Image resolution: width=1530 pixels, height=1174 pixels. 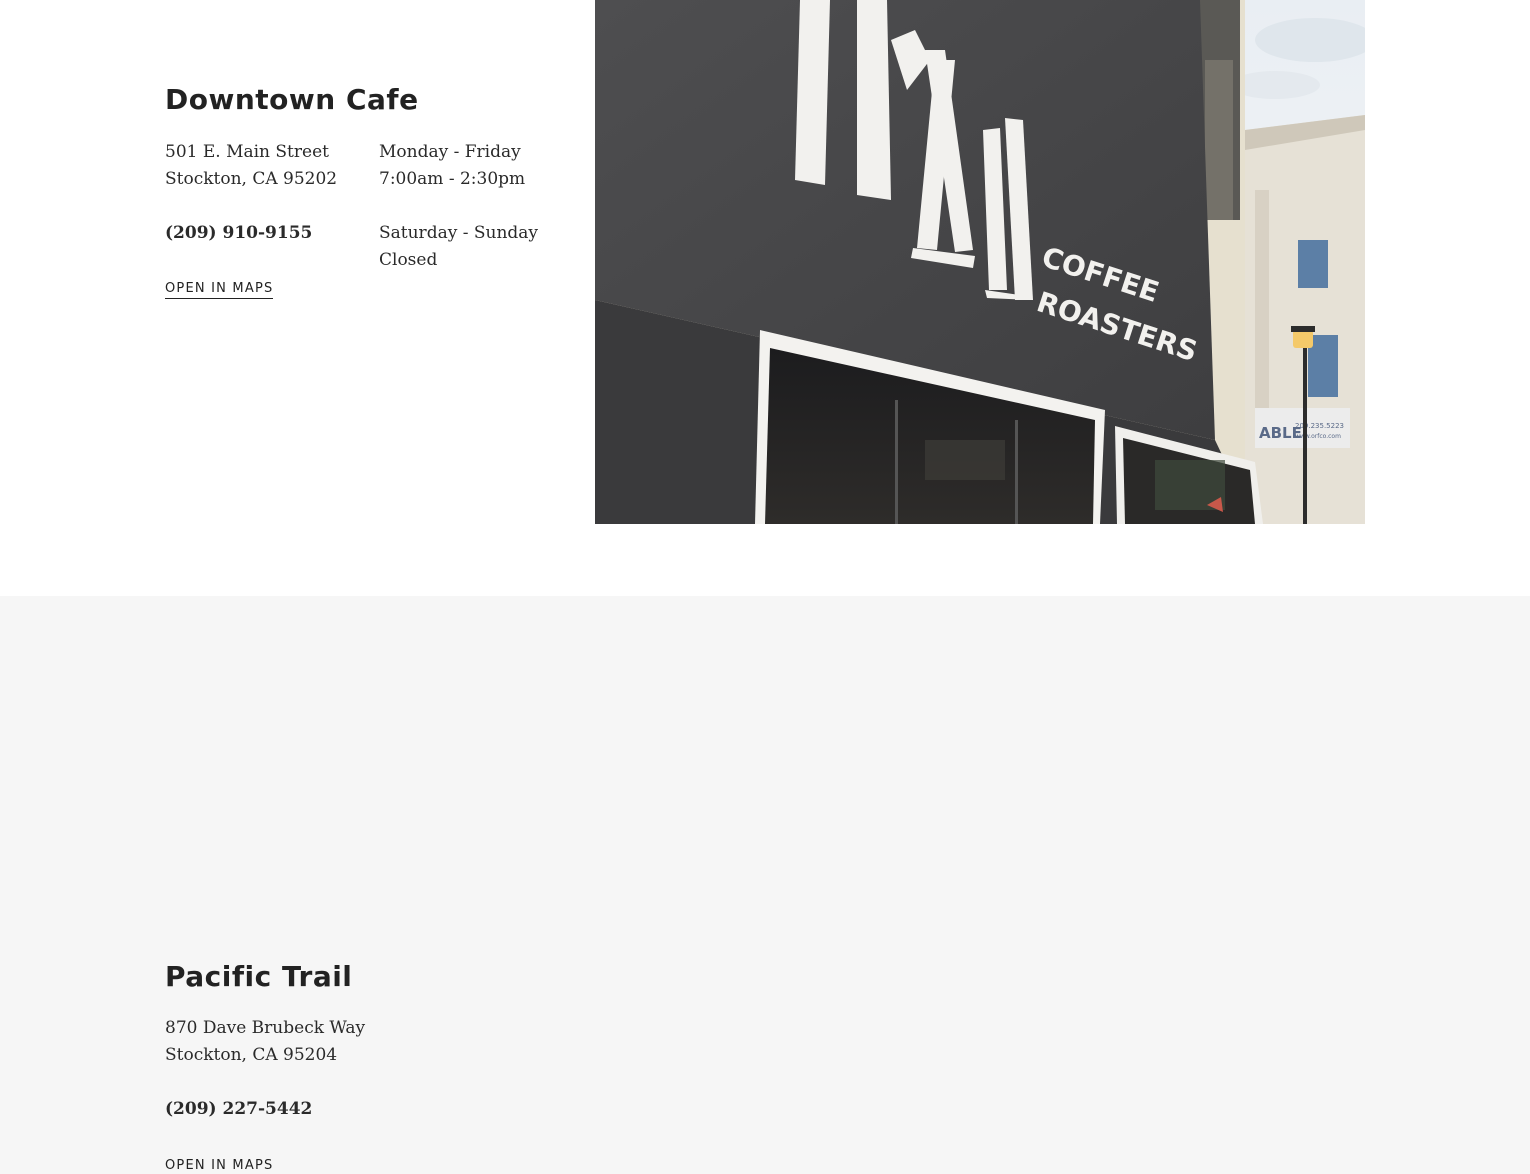 I want to click on hours-weekday-days: Monday - Friday, so click(x=450, y=152).